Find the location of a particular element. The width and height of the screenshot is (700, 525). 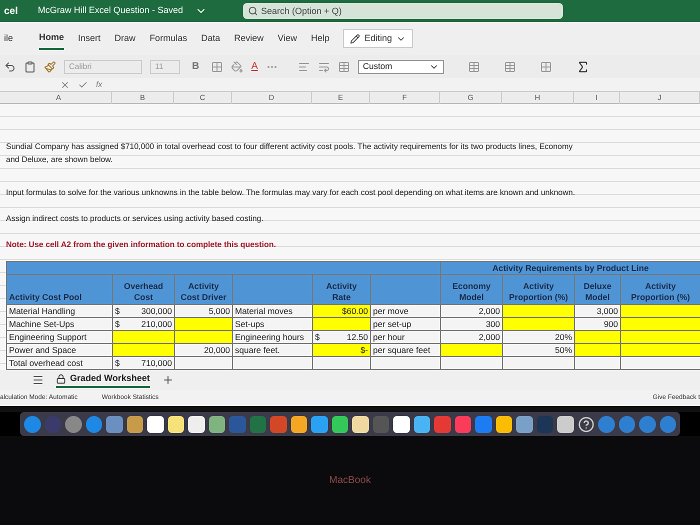

table-cell: $- is located at coordinates (342, 350).